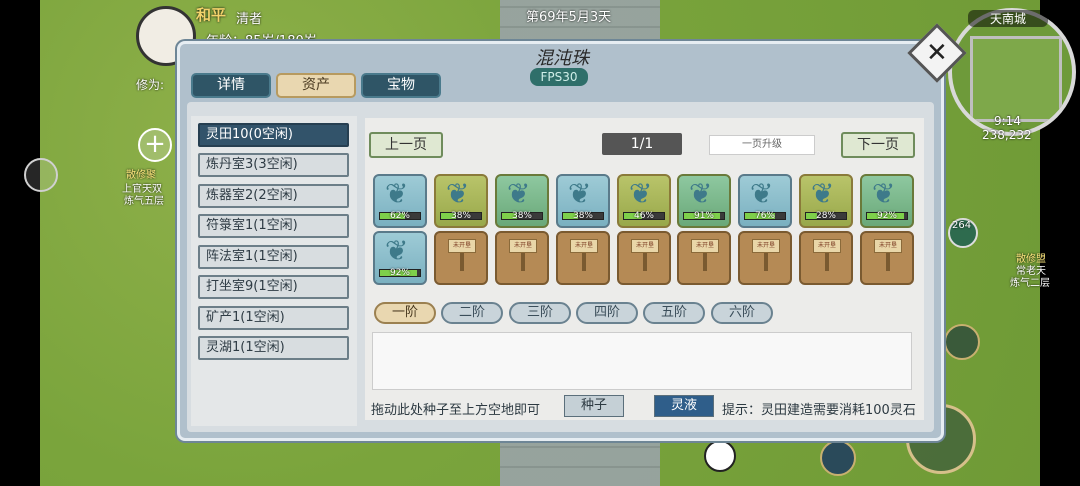  I want to click on facility-formation-room: 阵法室1(1空闲), so click(273, 257).